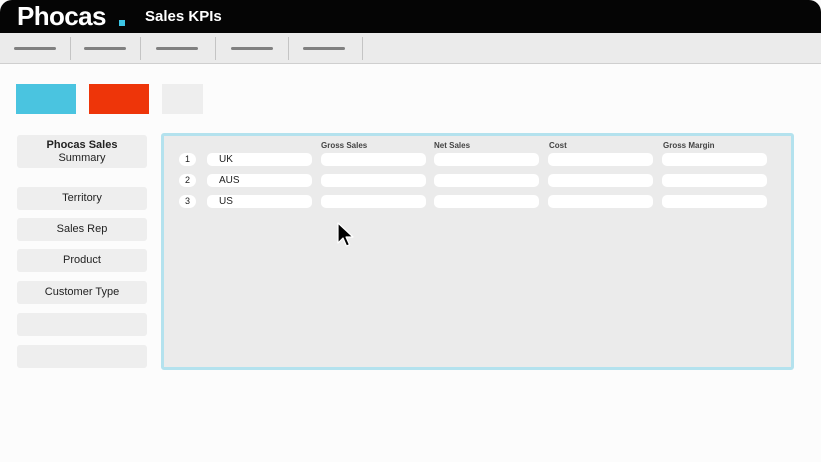 This screenshot has height=462, width=821. Describe the element at coordinates (410, 48) in the screenshot. I see `menu-bar` at that location.